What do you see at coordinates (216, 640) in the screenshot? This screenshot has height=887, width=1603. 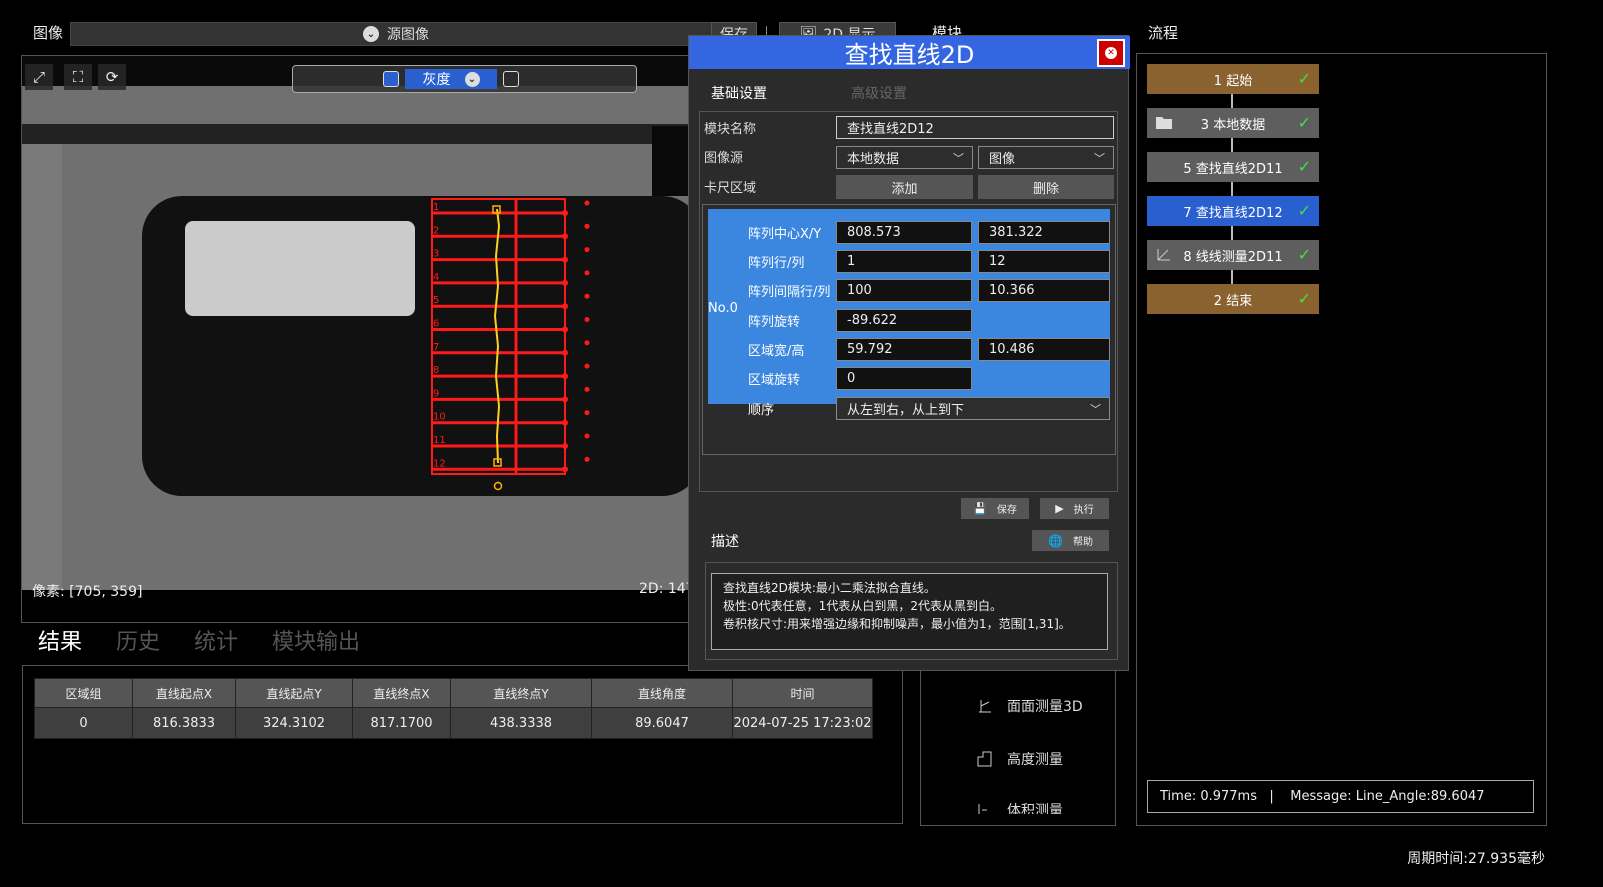 I see `tab-statistics: 统计` at bounding box center [216, 640].